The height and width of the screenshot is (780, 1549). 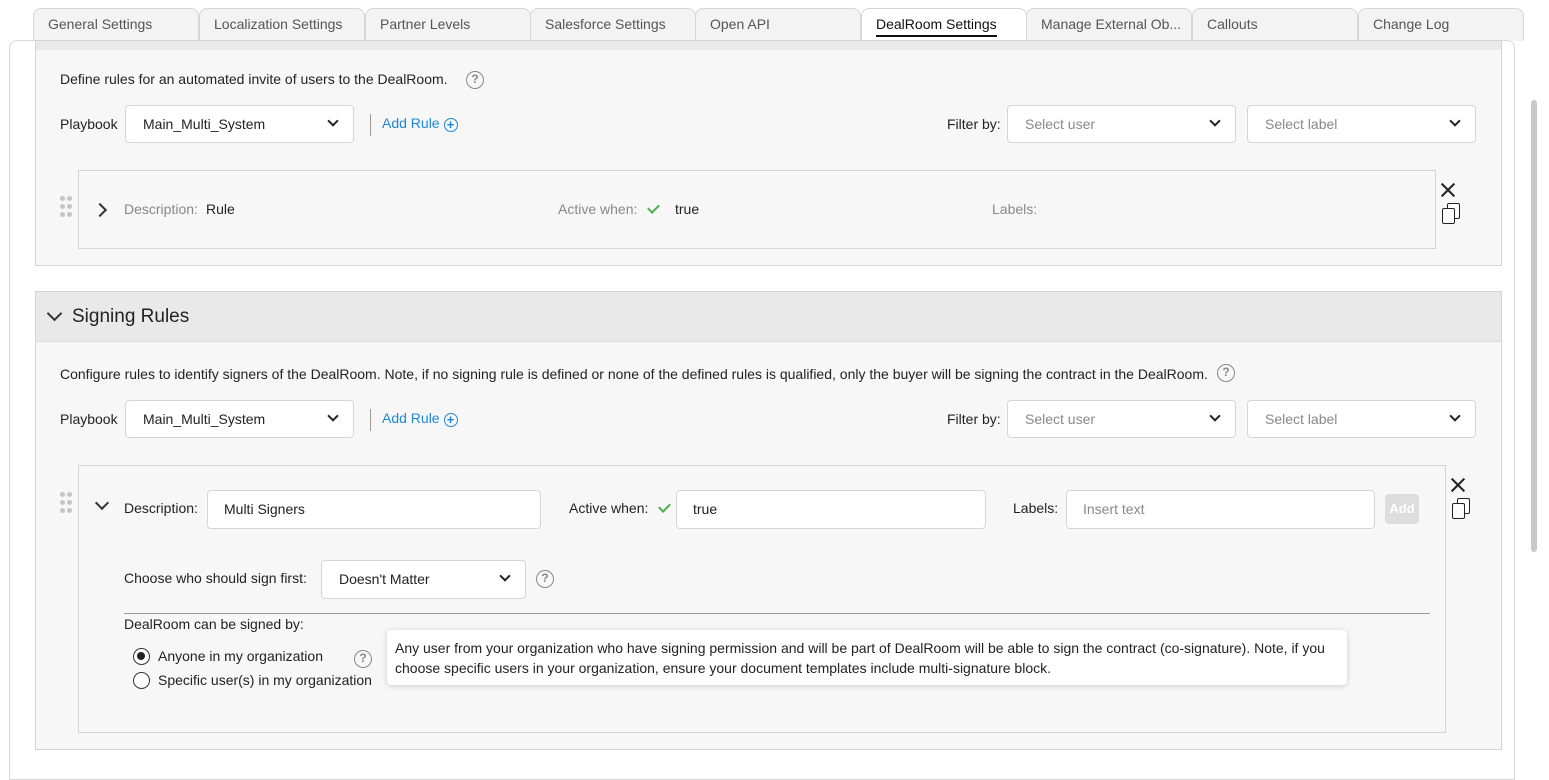 What do you see at coordinates (100, 24) in the screenshot?
I see `tab-label: General Settings` at bounding box center [100, 24].